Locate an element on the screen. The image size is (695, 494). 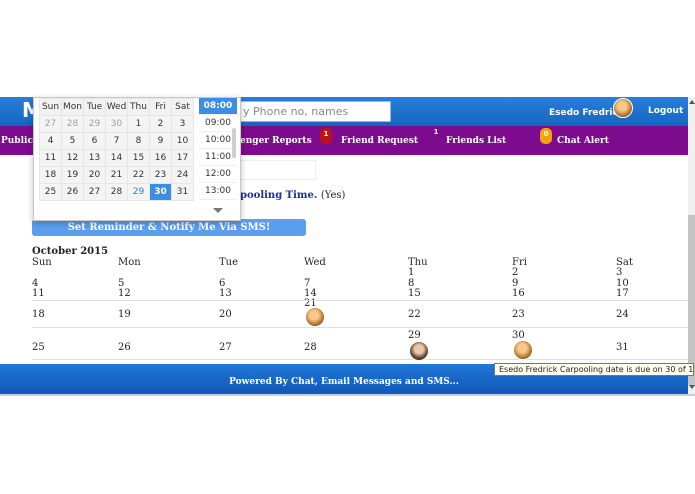
datepicker-day: 19 is located at coordinates (72, 175).